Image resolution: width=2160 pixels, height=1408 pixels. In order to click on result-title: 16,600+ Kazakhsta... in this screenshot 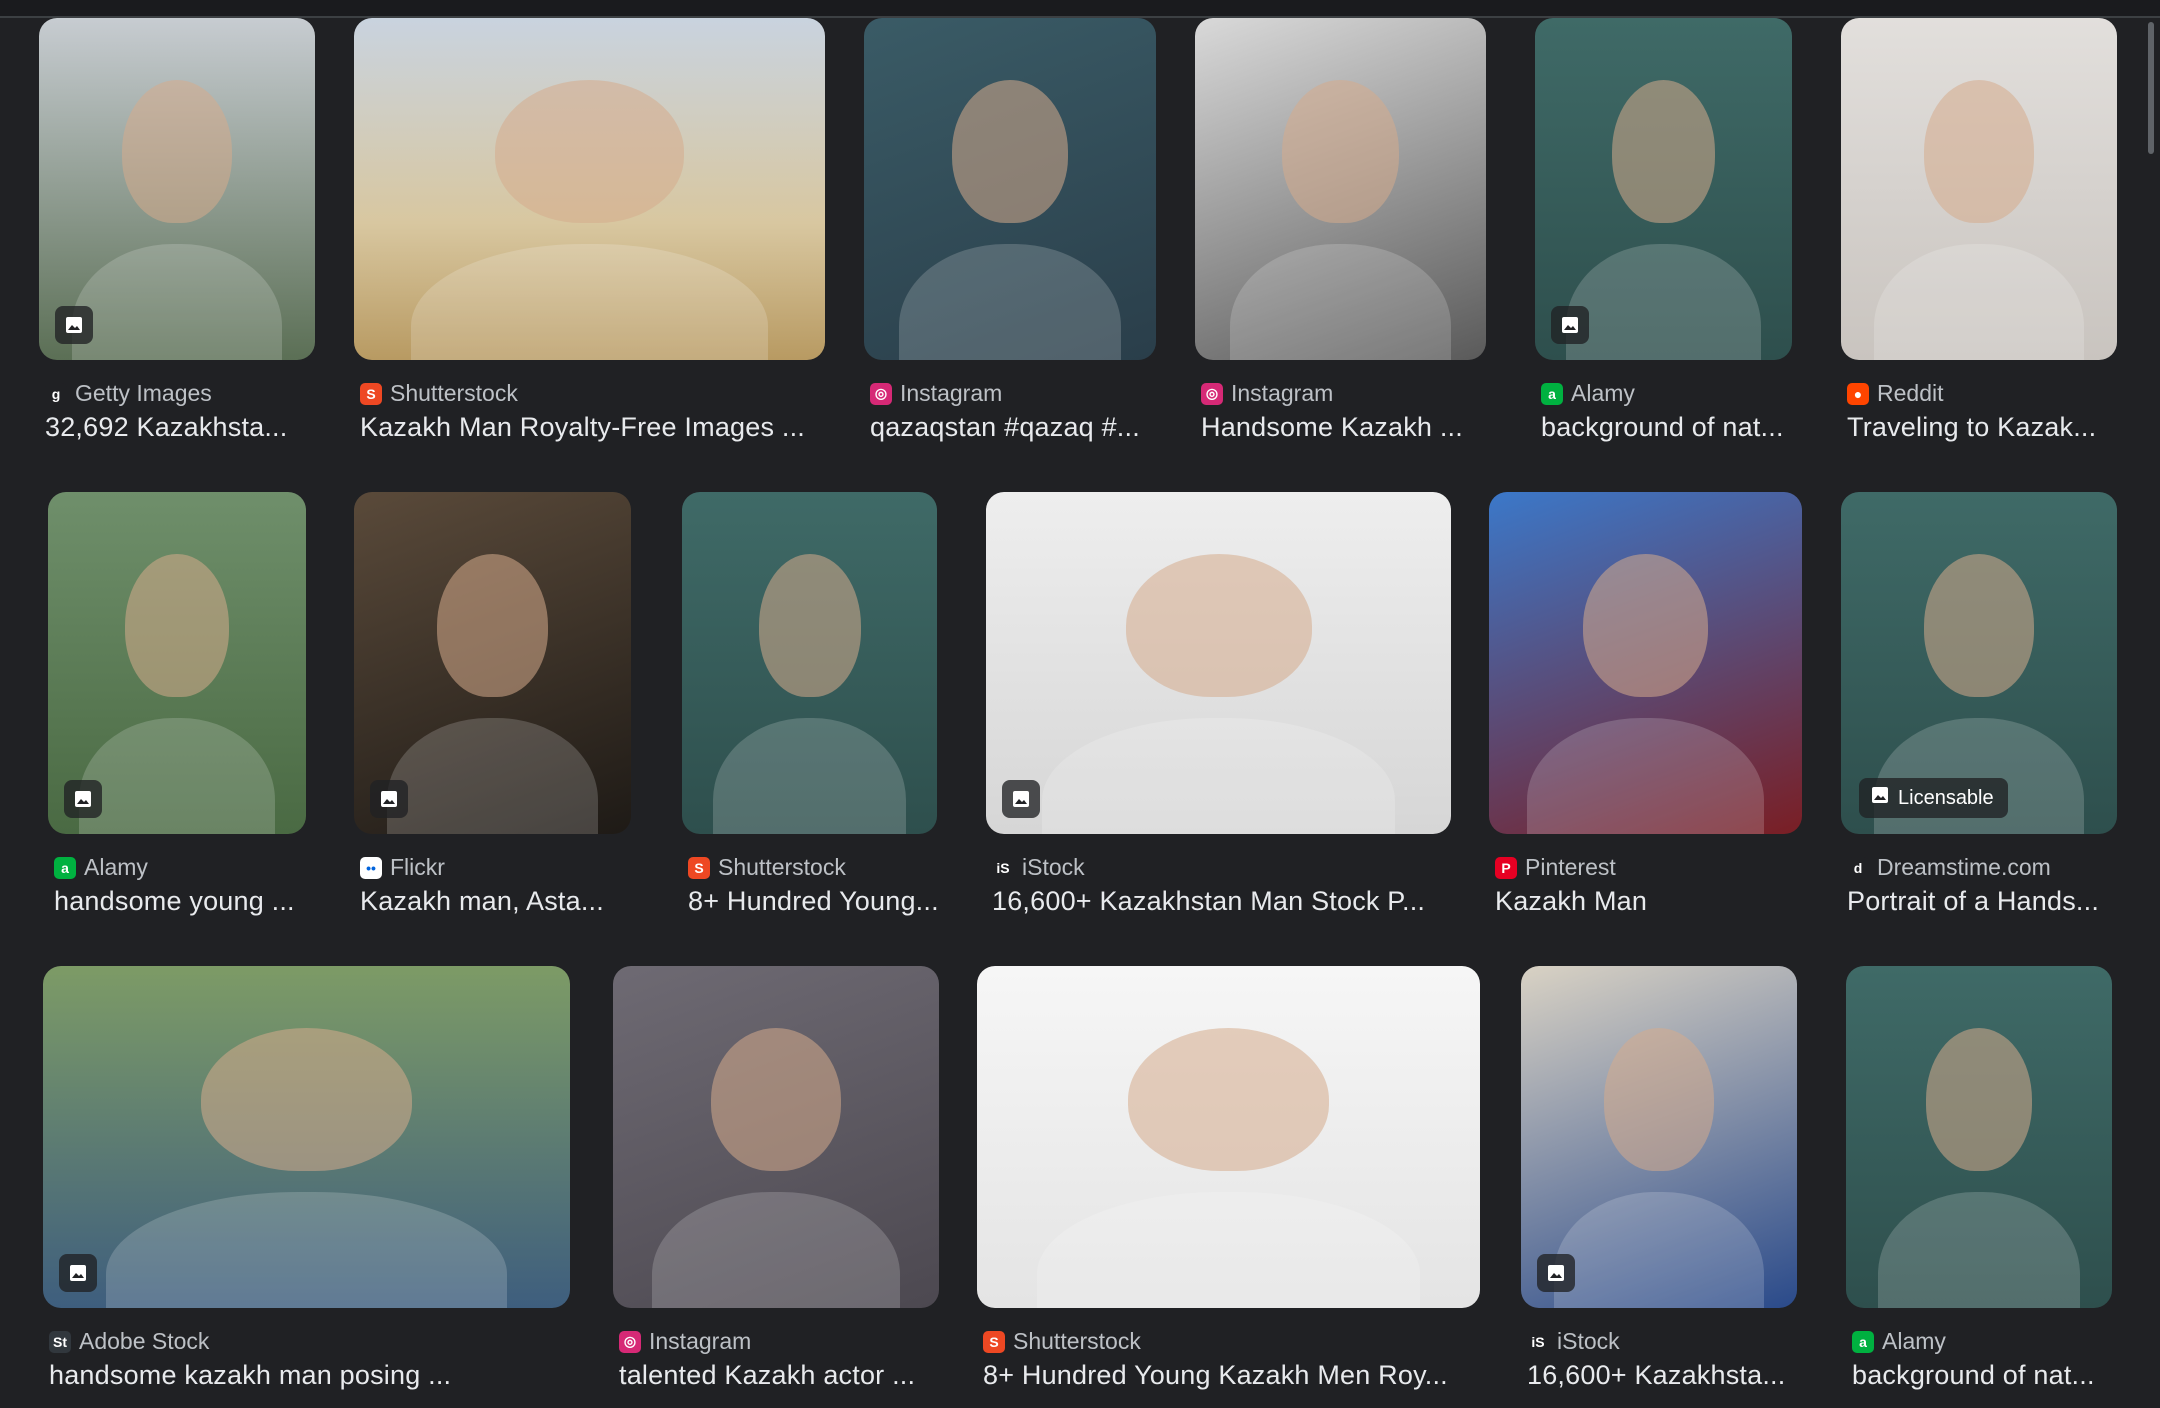, I will do `click(1665, 1375)`.